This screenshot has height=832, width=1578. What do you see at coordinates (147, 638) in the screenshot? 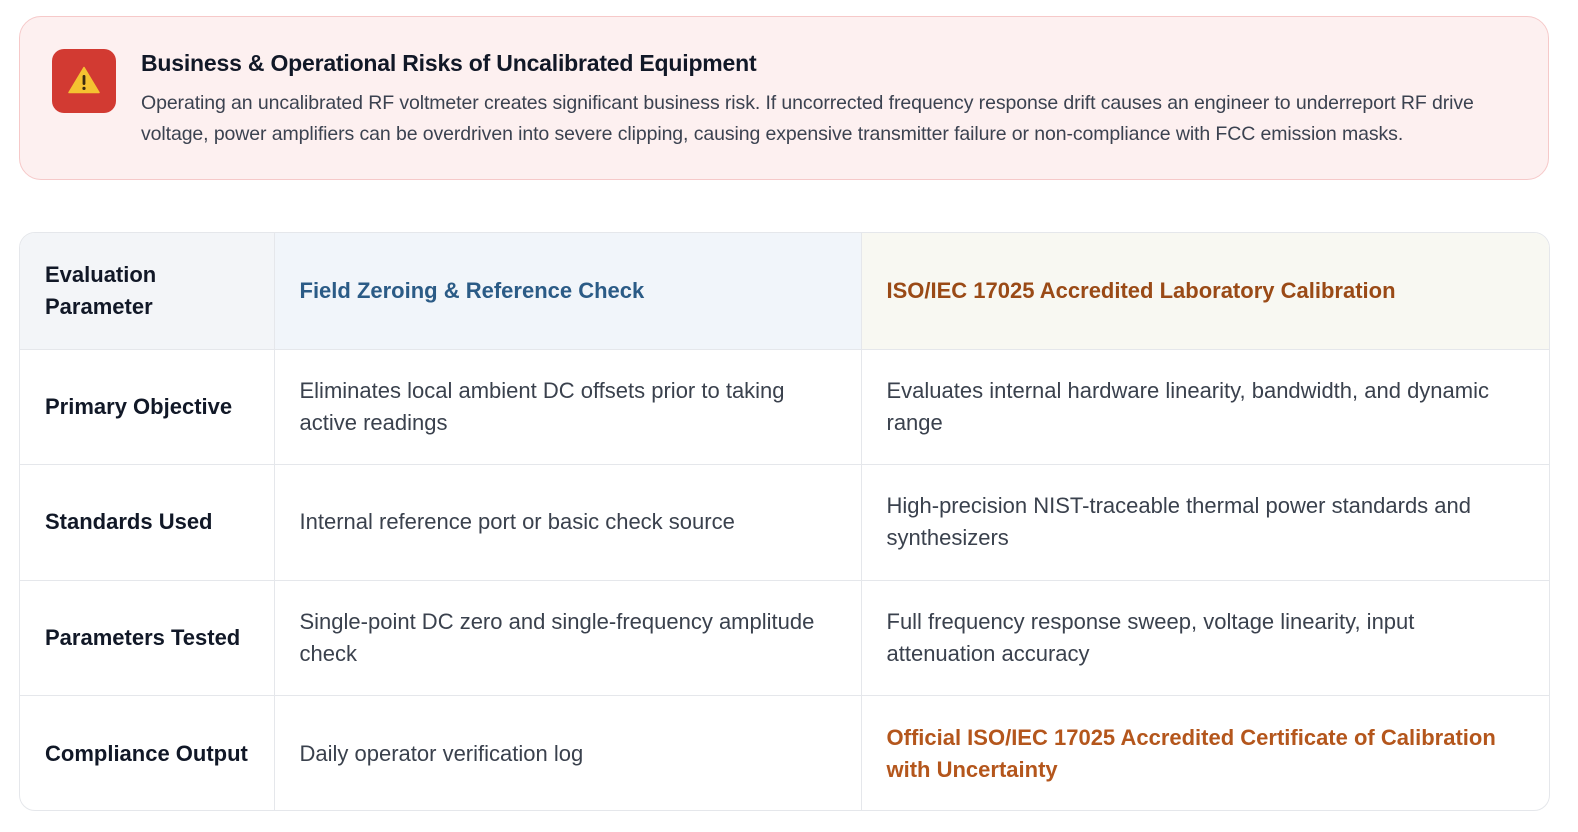
I see `row-parameter: Parameters Tested` at bounding box center [147, 638].